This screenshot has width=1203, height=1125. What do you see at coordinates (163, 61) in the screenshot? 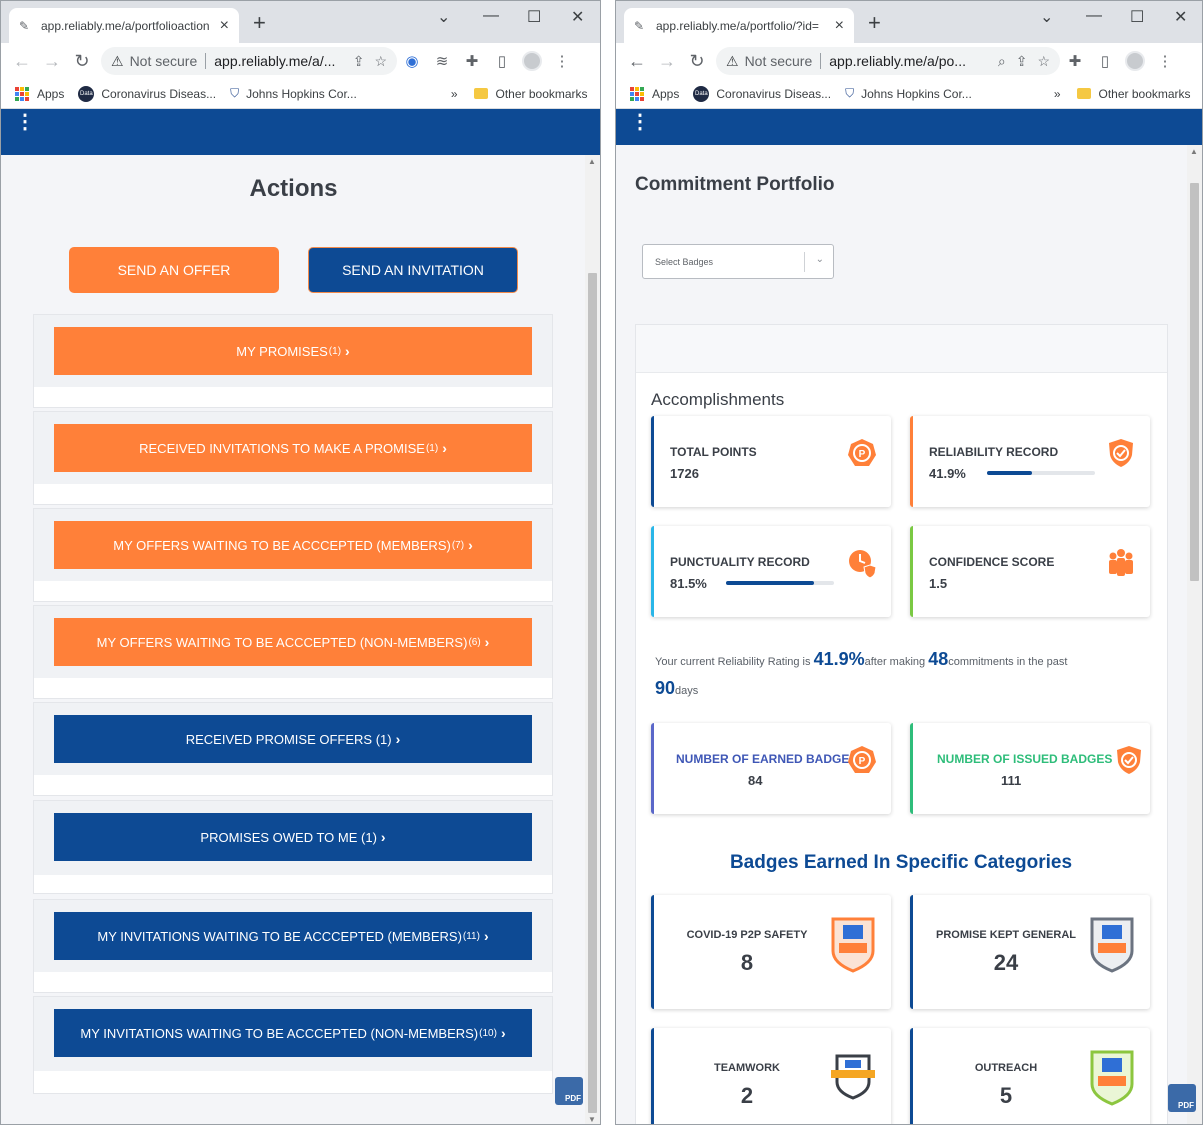
I see `security-label: Not secure` at bounding box center [163, 61].